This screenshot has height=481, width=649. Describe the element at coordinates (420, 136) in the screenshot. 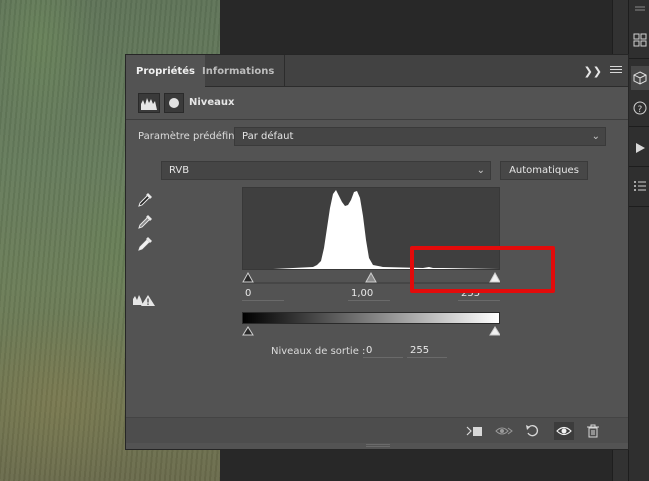

I see `preset-dropdown: Par défaut ⌄` at that location.